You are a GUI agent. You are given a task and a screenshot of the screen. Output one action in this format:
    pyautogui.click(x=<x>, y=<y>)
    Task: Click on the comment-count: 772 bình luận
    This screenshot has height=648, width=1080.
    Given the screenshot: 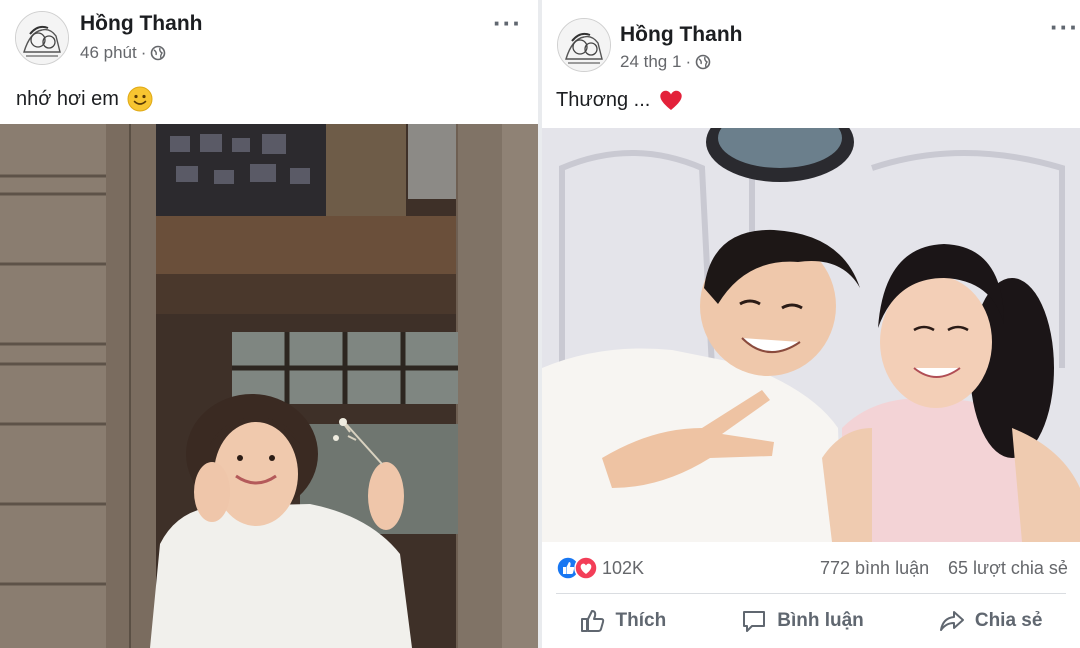 What is the action you would take?
    pyautogui.click(x=874, y=568)
    